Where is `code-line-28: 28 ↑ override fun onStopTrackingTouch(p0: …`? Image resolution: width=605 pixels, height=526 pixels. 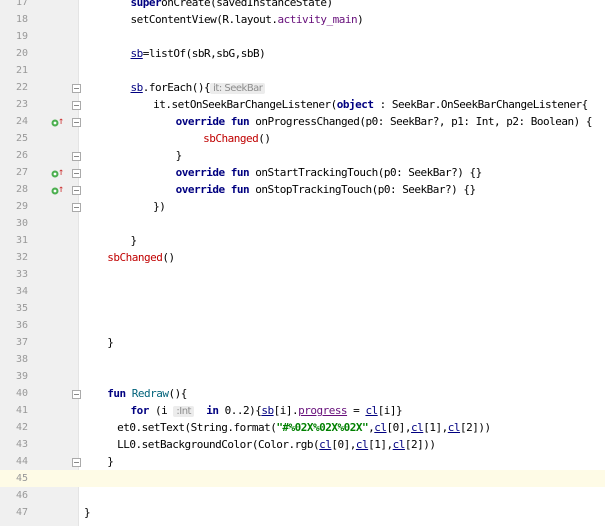 code-line-28: 28 ↑ override fun onStopTrackingTouch(p0: … is located at coordinates (302, 189).